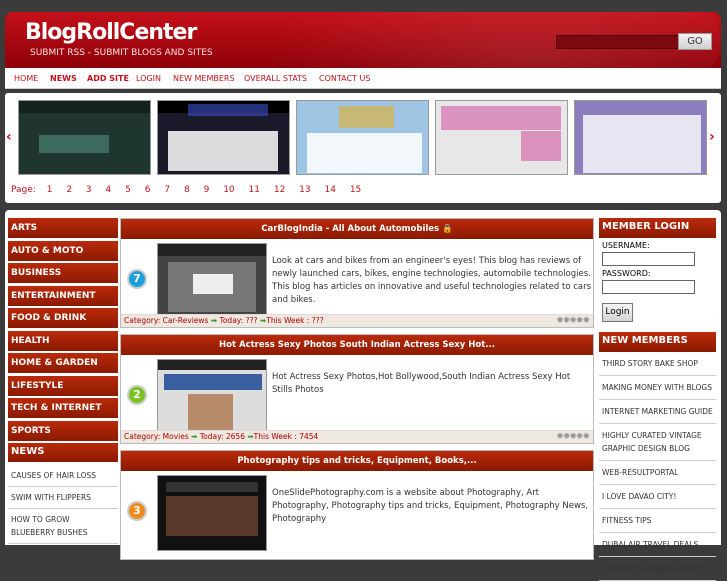 Image resolution: width=727 pixels, height=581 pixels. What do you see at coordinates (228, 190) in the screenshot?
I see `page-link: 10` at bounding box center [228, 190].